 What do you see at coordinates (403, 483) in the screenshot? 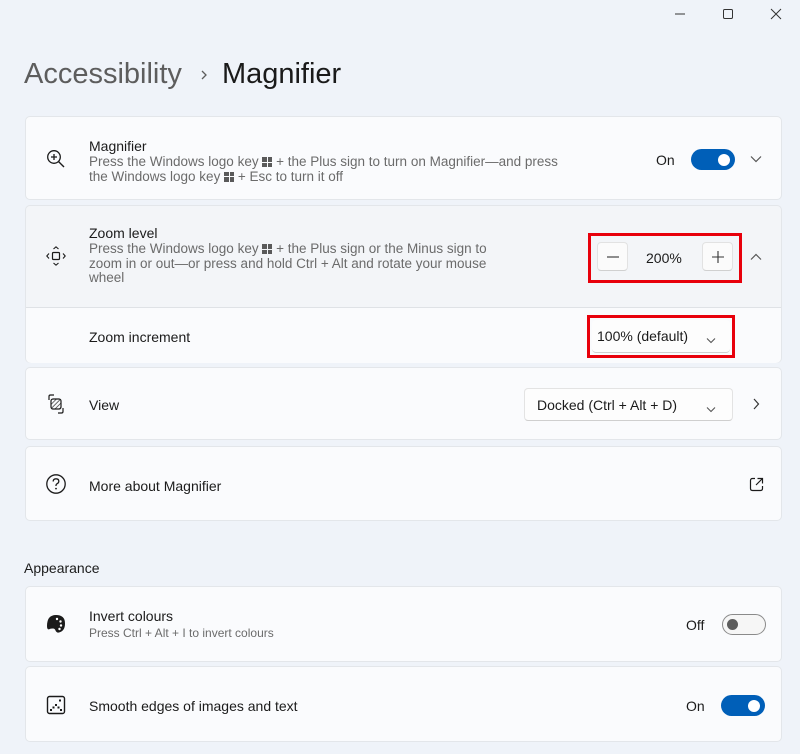
I see `more-about-card: More about Magnifier` at bounding box center [403, 483].